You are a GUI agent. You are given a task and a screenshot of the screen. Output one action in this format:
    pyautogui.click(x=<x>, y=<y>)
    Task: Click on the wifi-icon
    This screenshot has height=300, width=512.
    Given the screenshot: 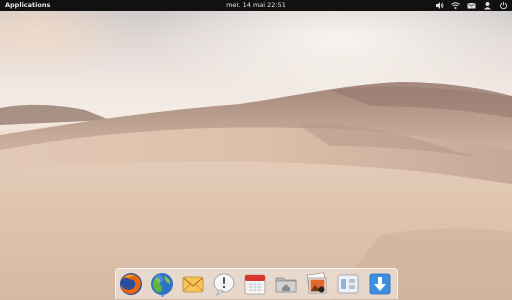 What is the action you would take?
    pyautogui.click(x=455, y=5)
    